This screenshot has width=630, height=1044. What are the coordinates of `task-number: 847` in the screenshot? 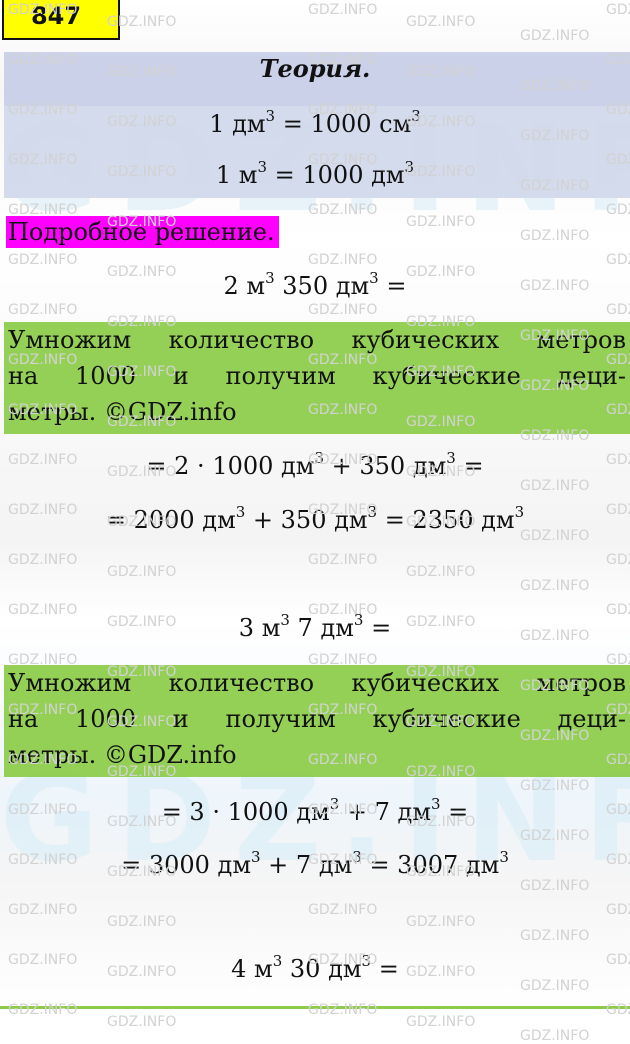 It's located at (56, 16).